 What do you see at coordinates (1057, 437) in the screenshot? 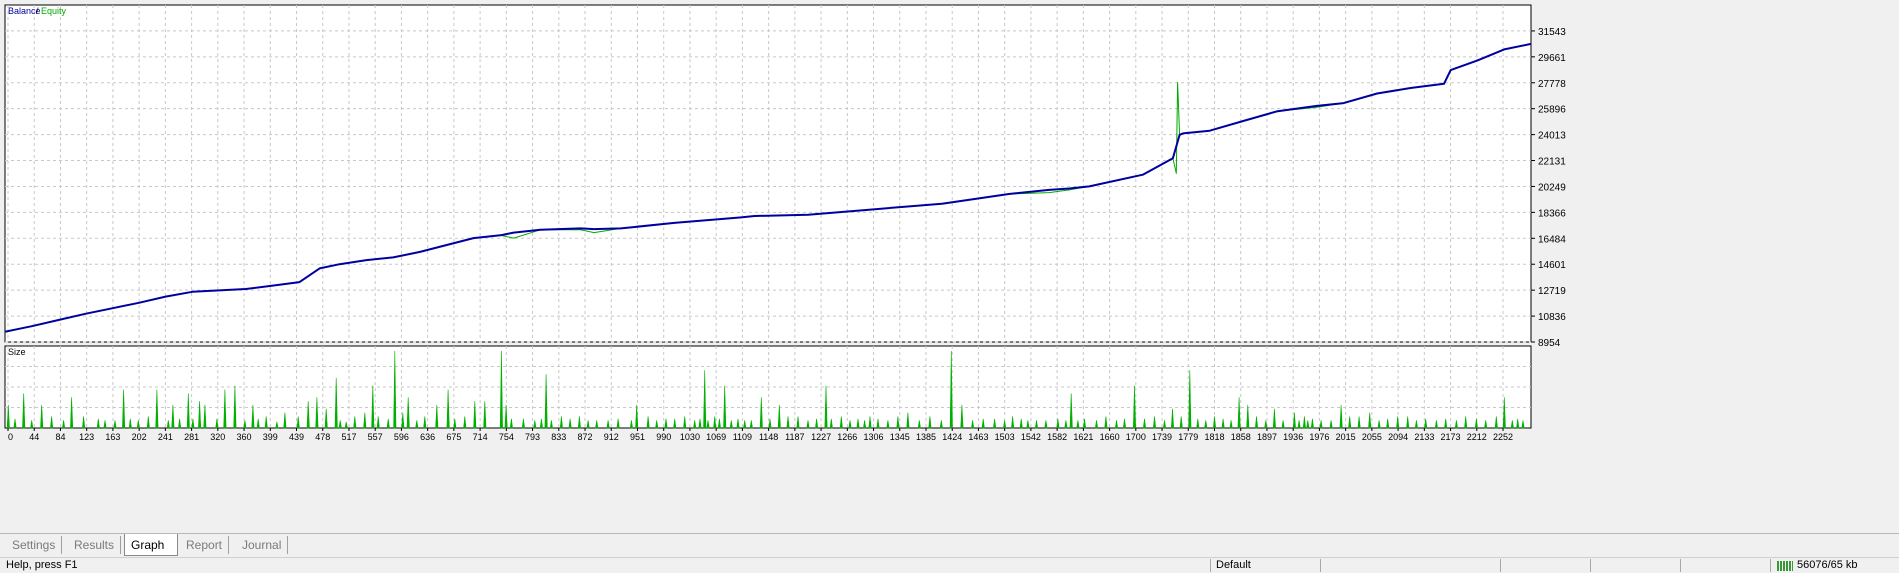
I see `x-tick-label: 1582` at bounding box center [1057, 437].